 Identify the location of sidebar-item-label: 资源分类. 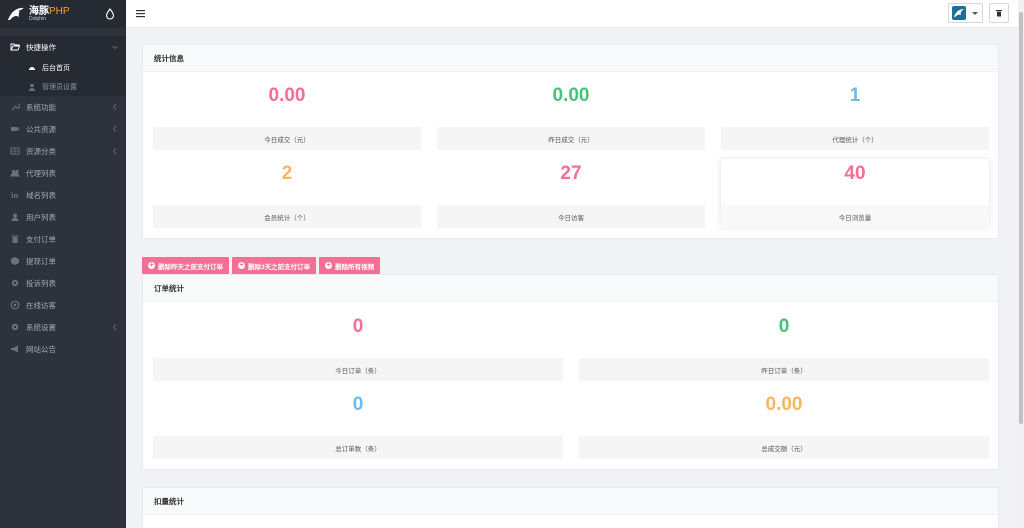
(41, 151).